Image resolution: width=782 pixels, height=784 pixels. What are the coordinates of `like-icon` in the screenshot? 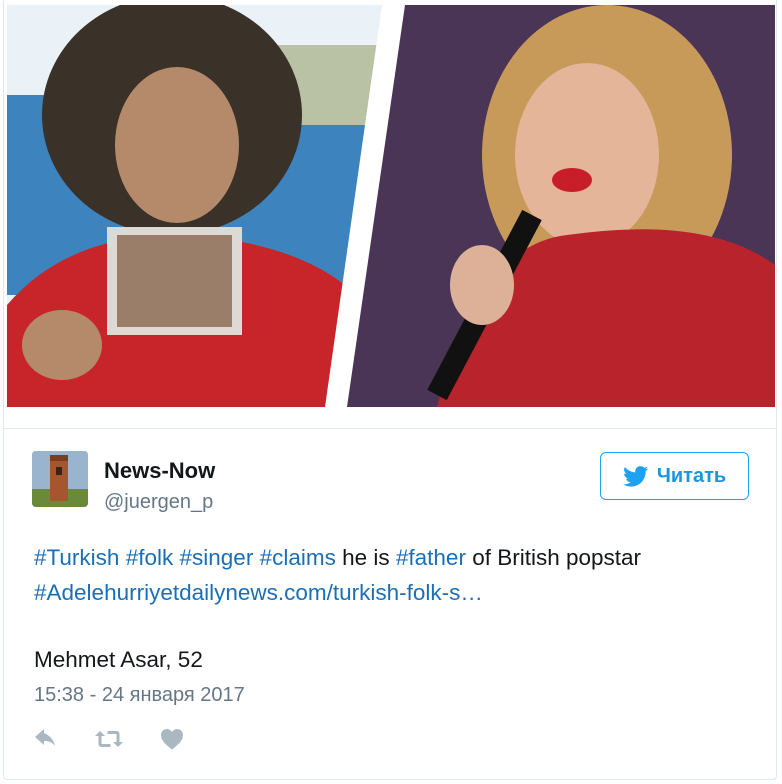 It's located at (172, 741).